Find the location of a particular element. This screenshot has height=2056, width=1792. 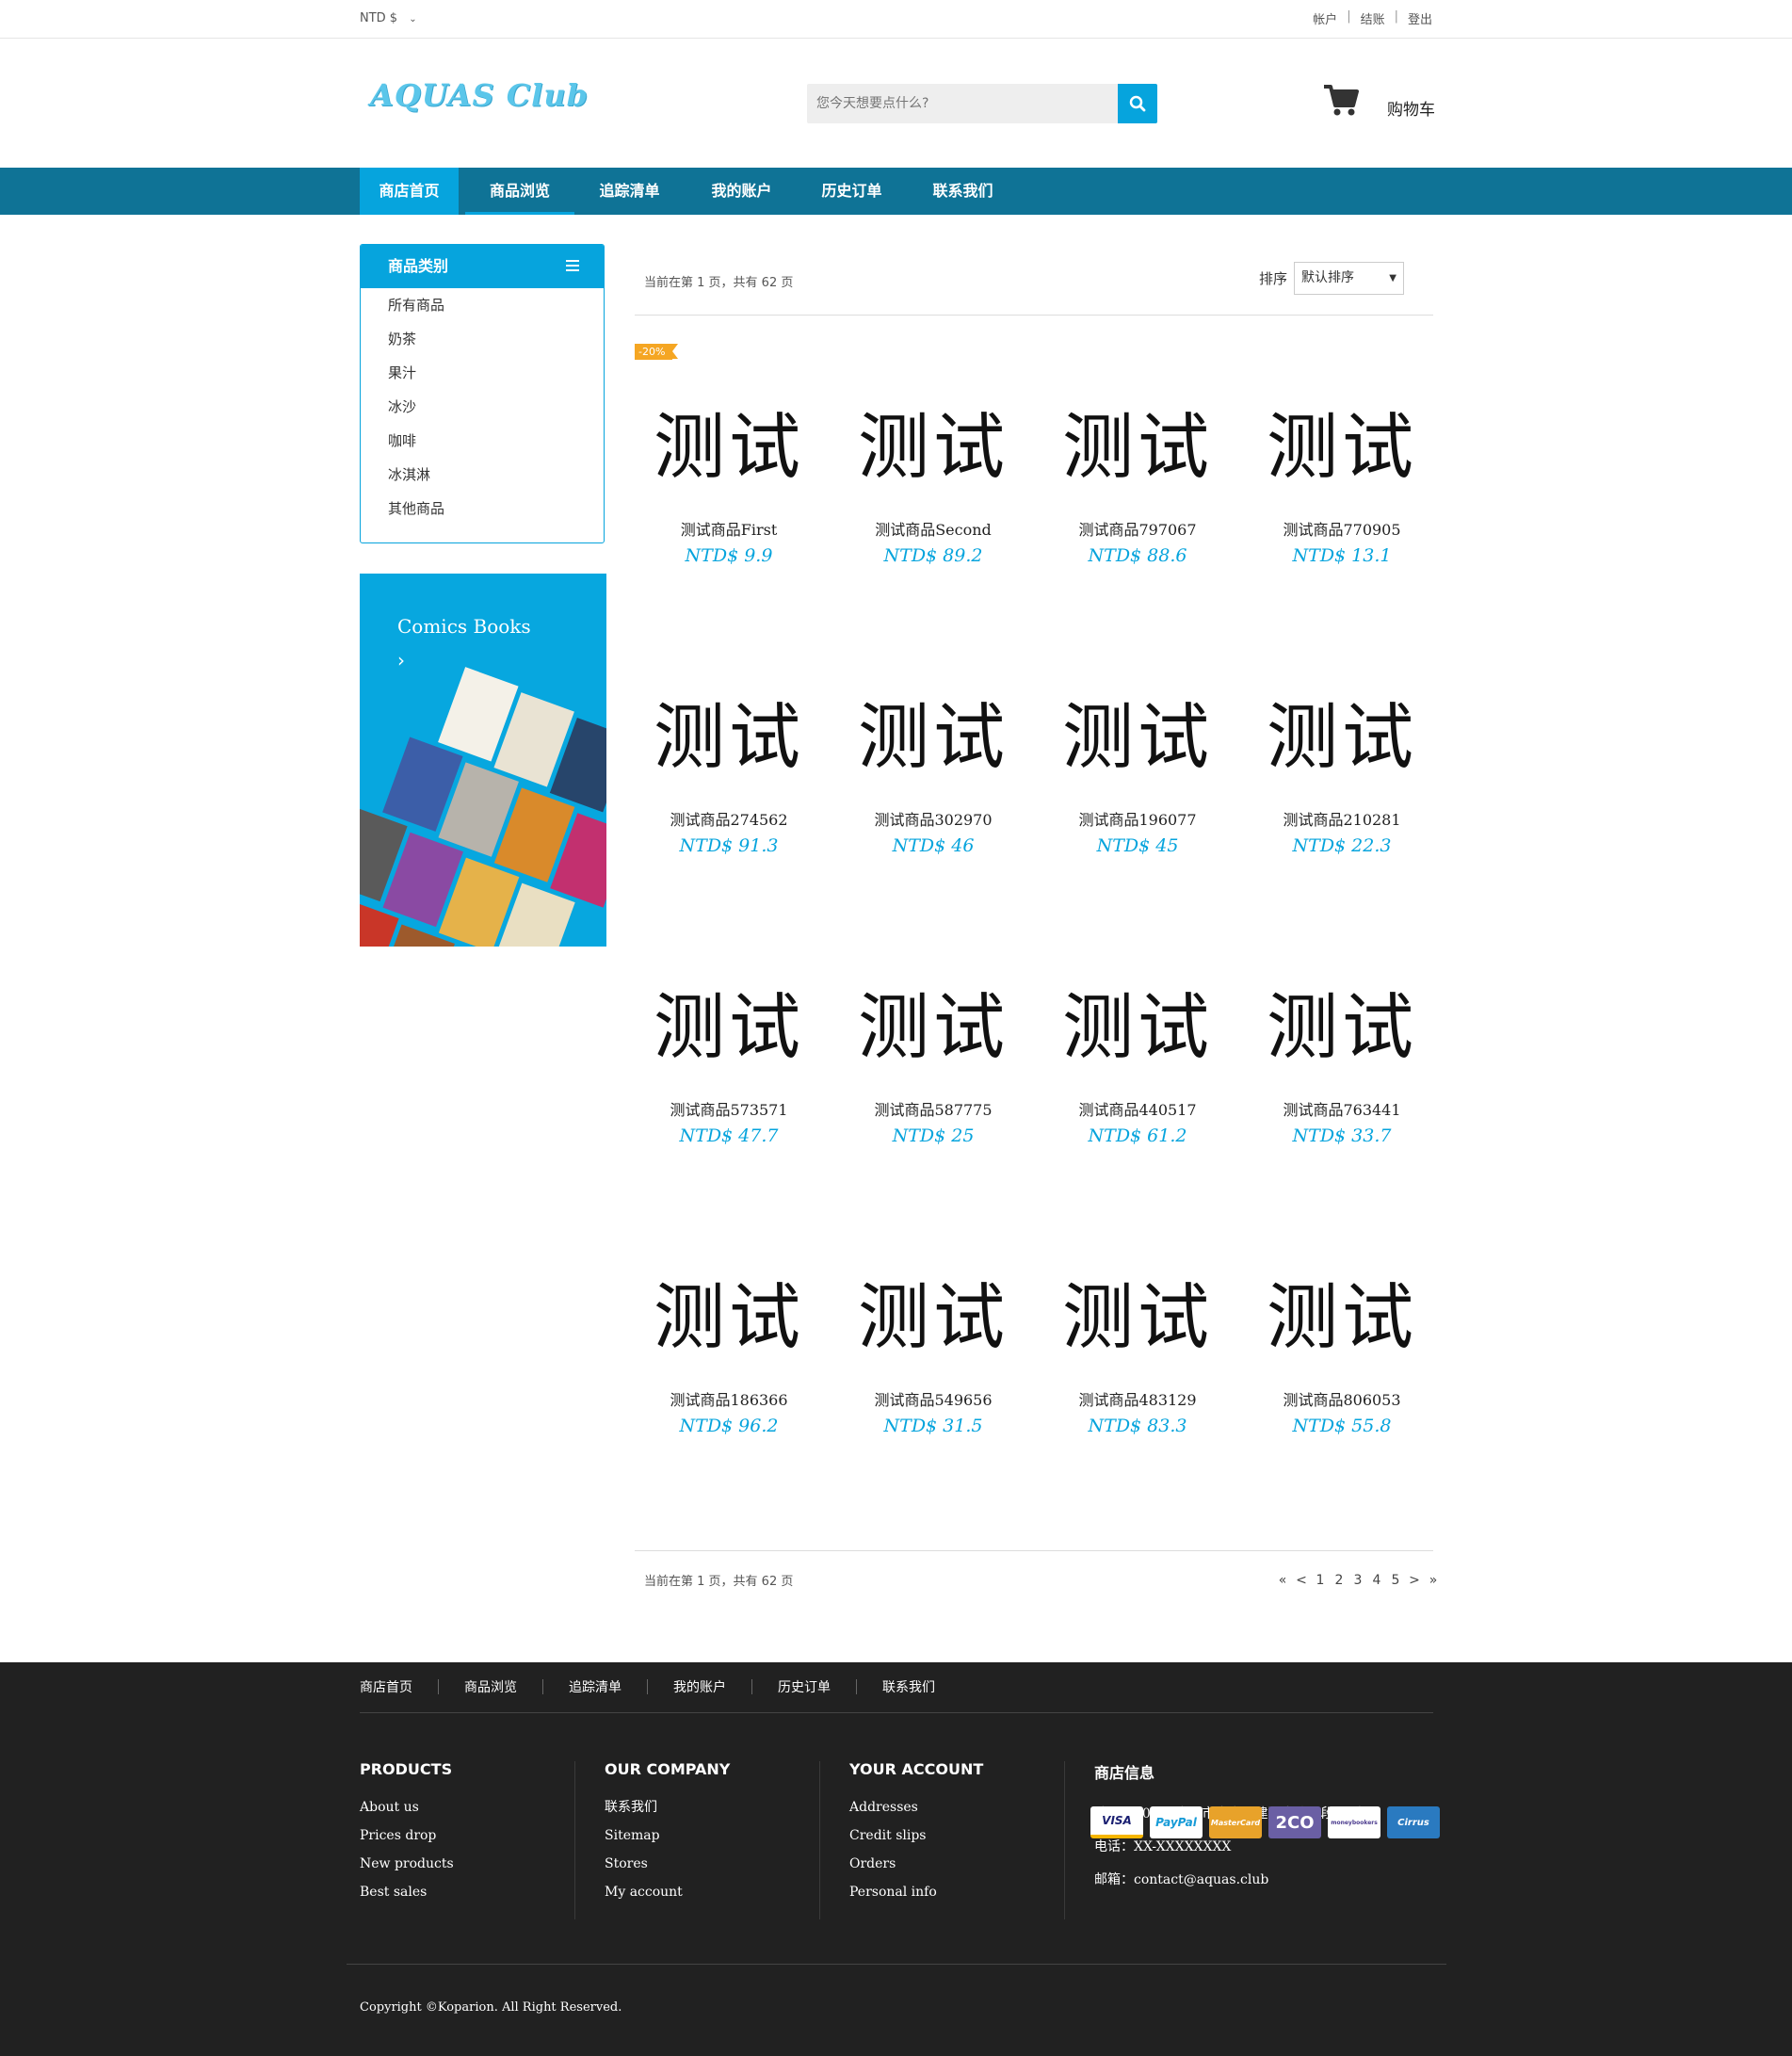

pager-next: > is located at coordinates (1414, 1580).